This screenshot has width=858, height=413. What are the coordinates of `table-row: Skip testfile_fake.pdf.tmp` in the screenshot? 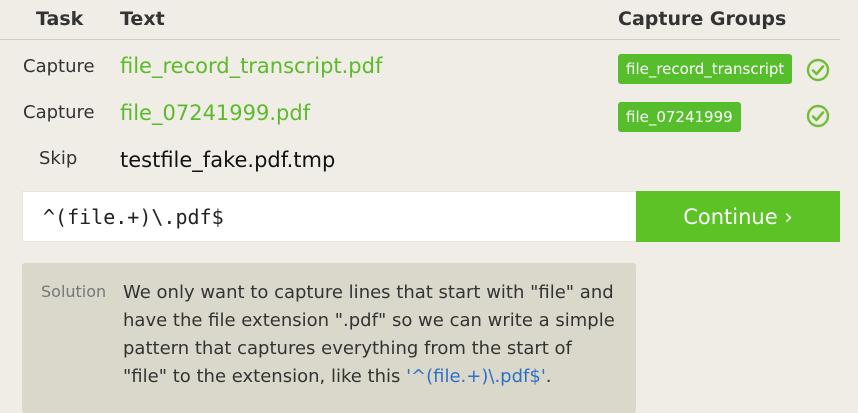 It's located at (420, 166).